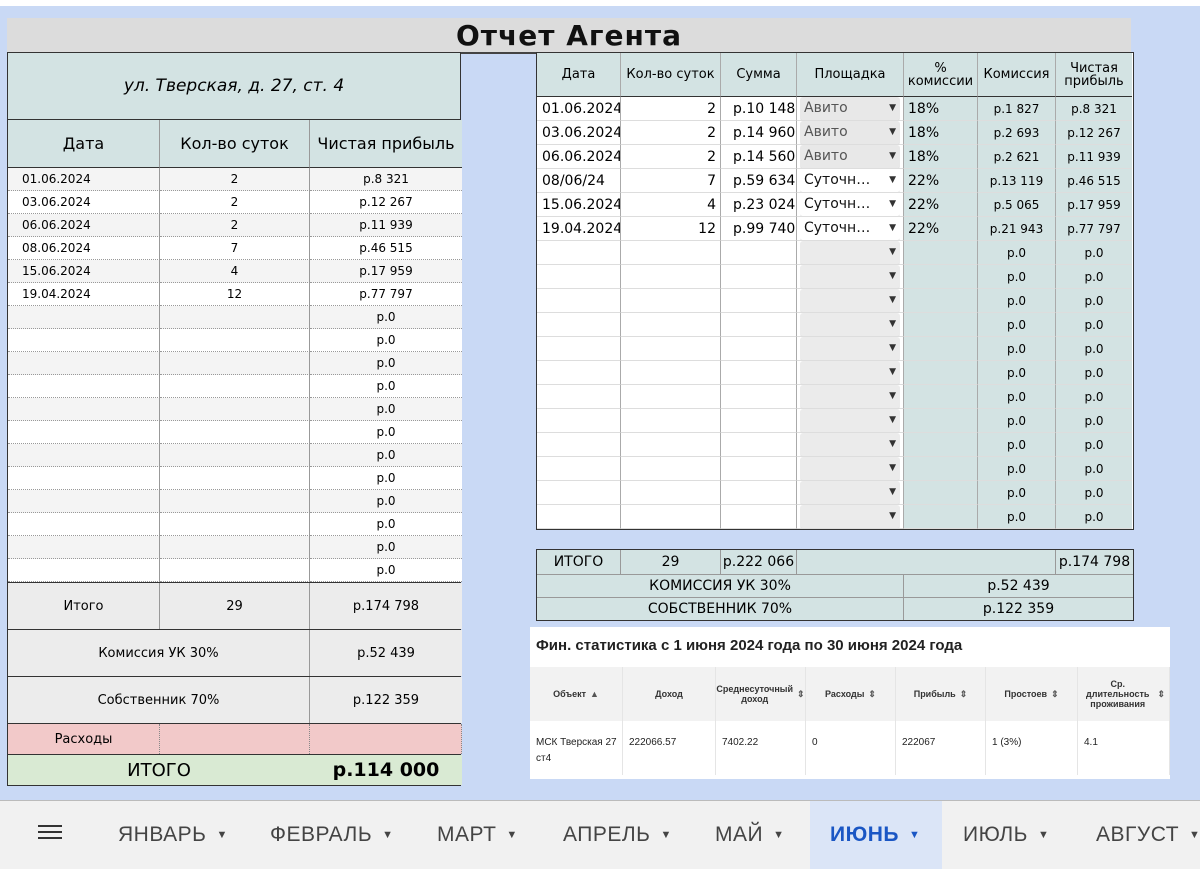  What do you see at coordinates (1094, 157) in the screenshot?
I see `bookings-cell-net: р.11 939` at bounding box center [1094, 157].